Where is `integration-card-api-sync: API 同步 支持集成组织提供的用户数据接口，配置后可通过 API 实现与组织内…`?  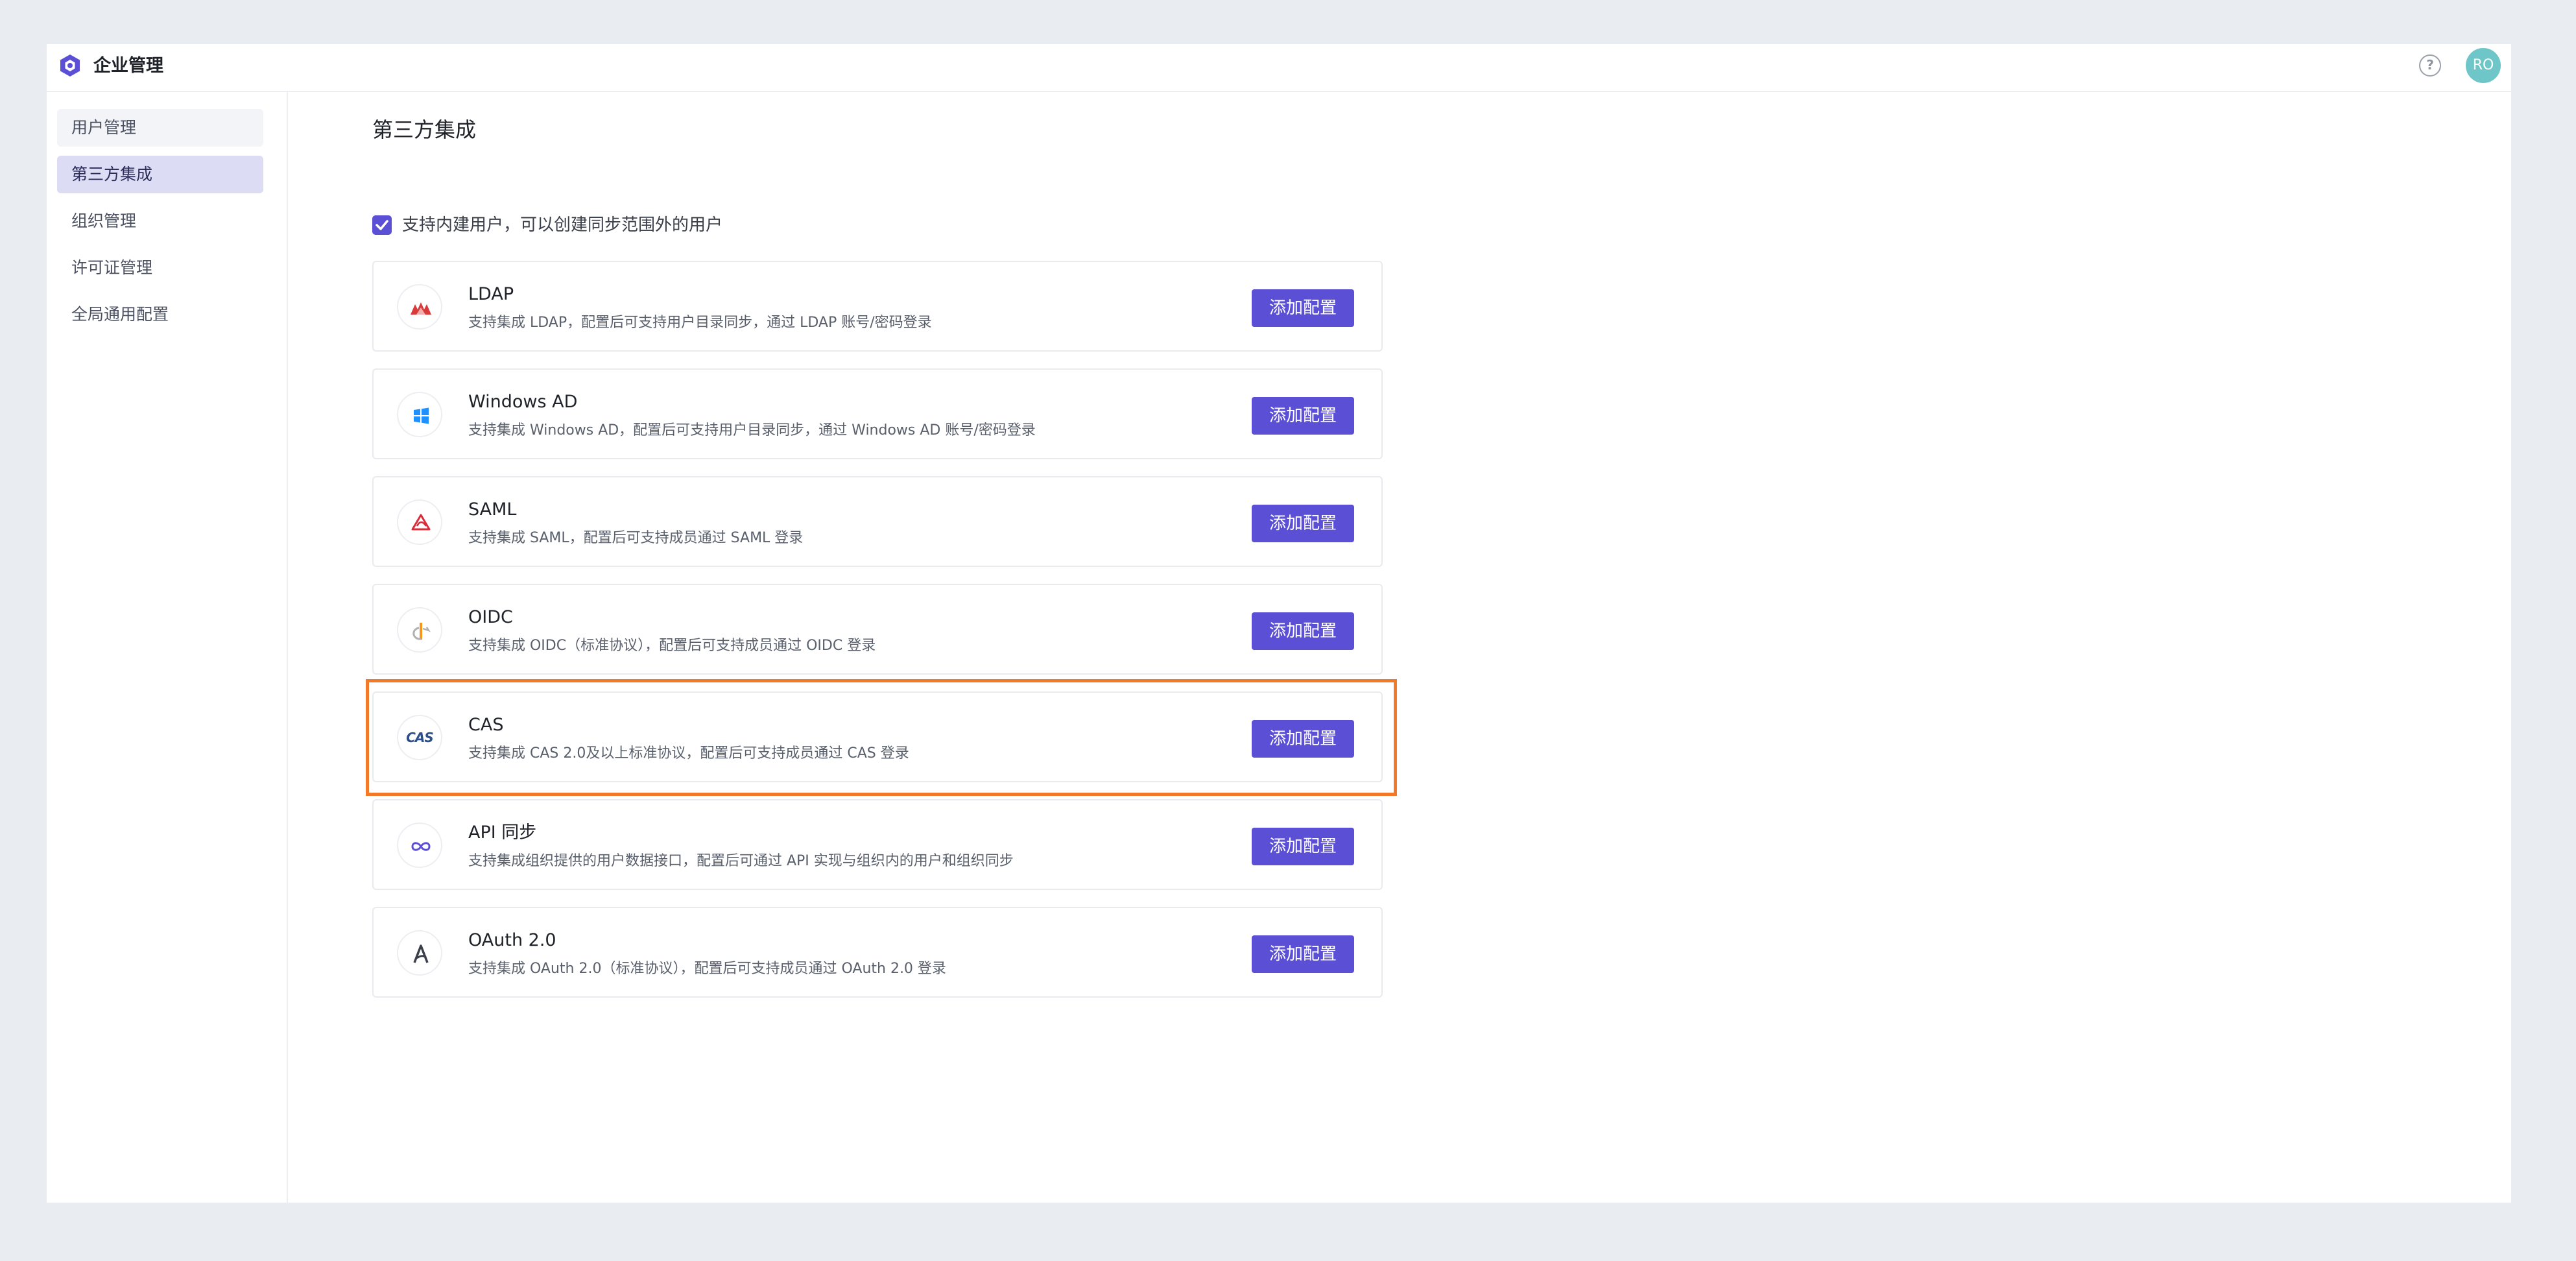 integration-card-api-sync: API 同步 支持集成组织提供的用户数据接口，配置后可通过 API 实现与组织内… is located at coordinates (877, 844).